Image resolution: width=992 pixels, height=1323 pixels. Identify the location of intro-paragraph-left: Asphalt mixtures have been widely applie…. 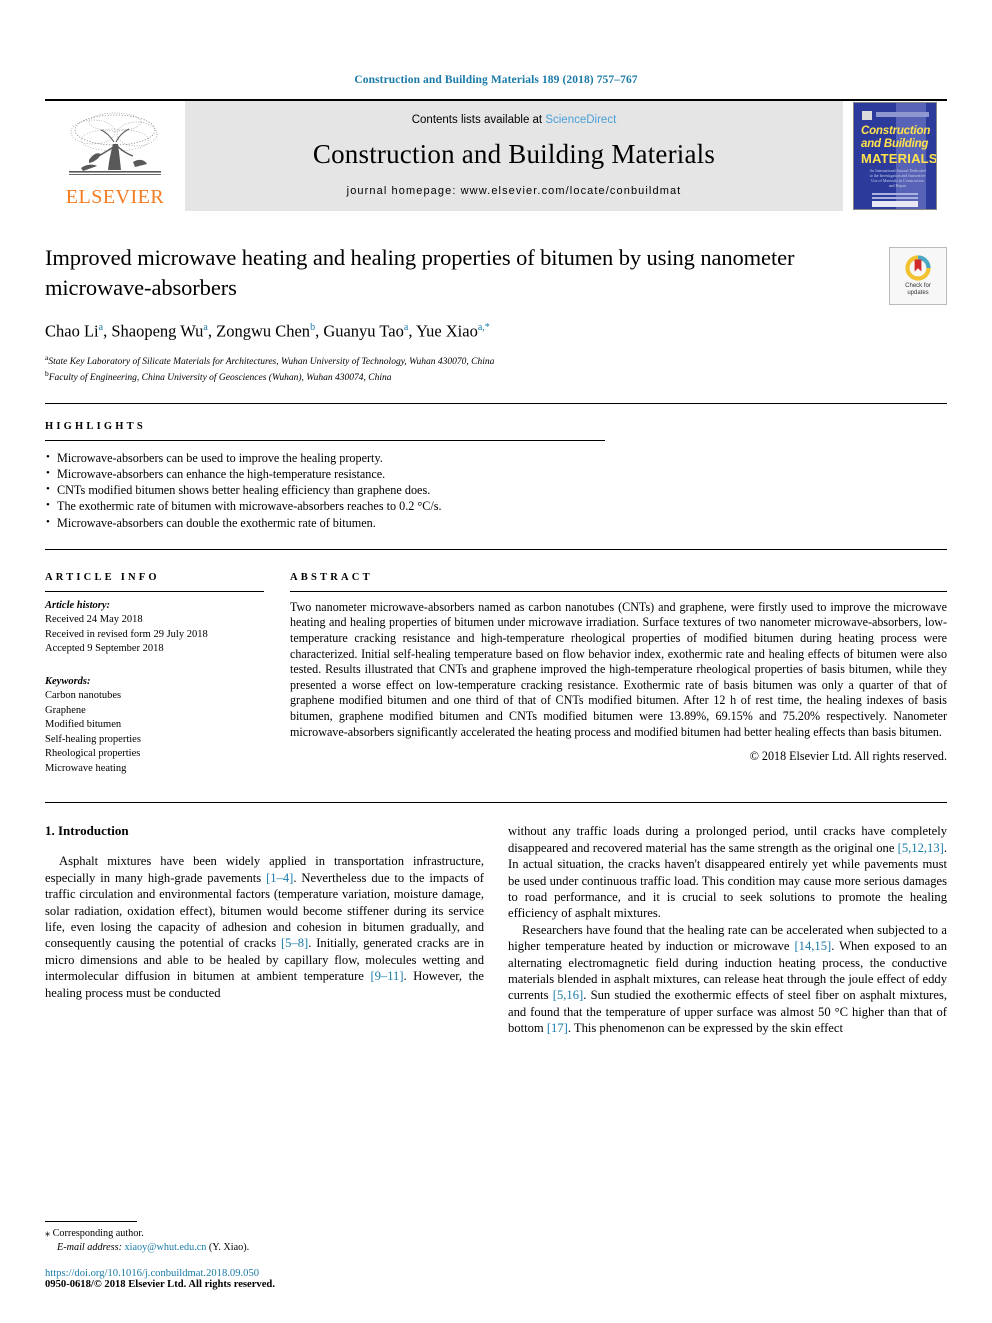
(264, 927).